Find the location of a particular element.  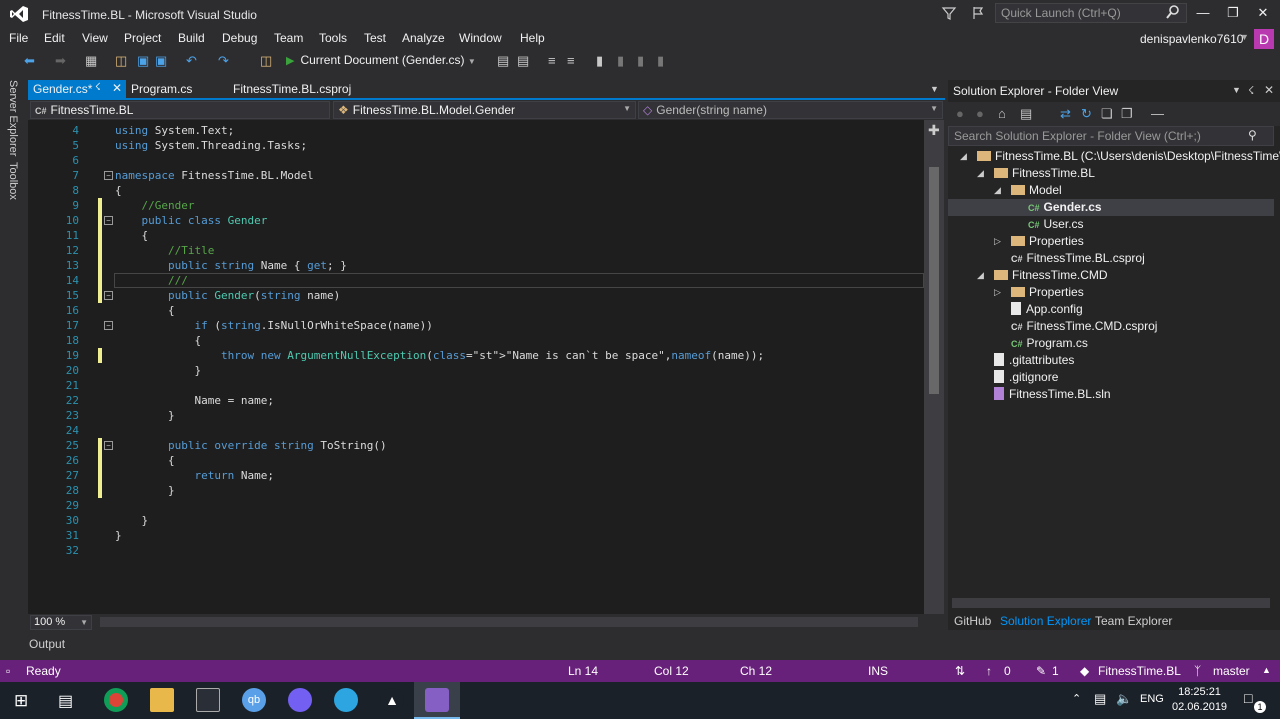

file-explorer-icon is located at coordinates (162, 700).